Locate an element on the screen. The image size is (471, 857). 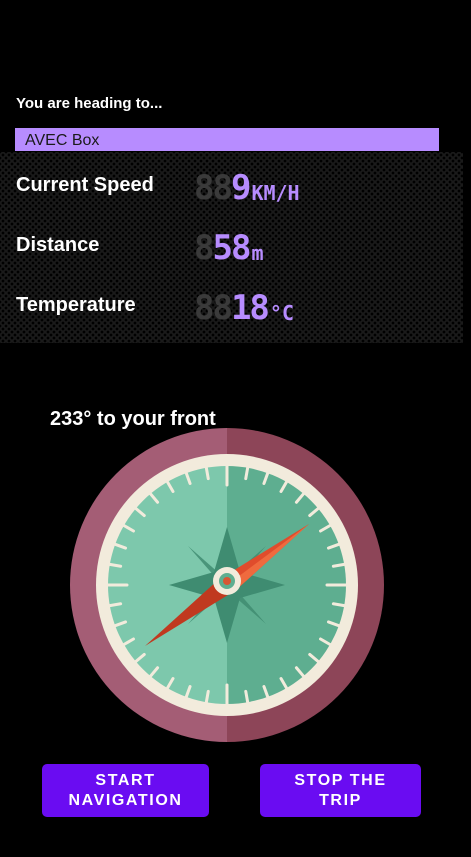
speed-readout: 88 9 KM/H is located at coordinates (247, 186).